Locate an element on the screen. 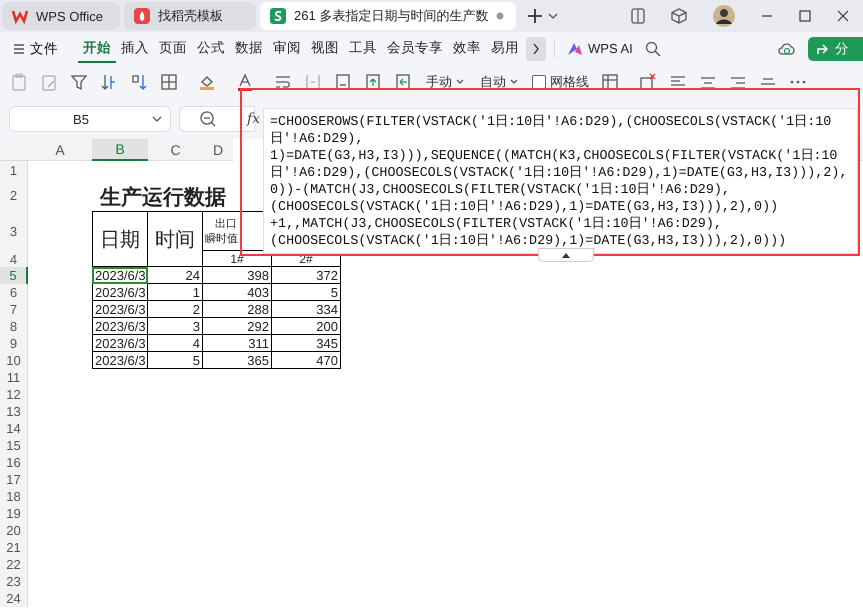 The width and height of the screenshot is (863, 611). ribbon-tab: 审阅 is located at coordinates (287, 48).